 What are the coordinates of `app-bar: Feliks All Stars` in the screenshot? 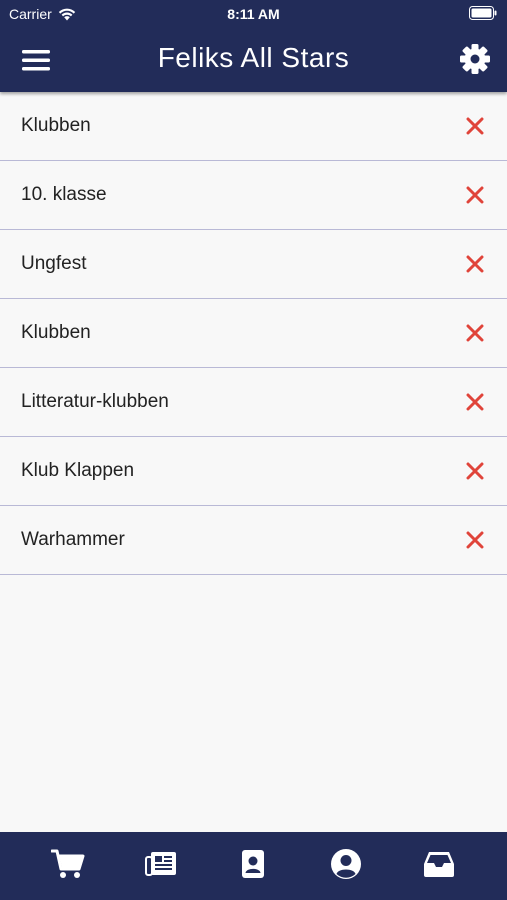 It's located at (253, 60).